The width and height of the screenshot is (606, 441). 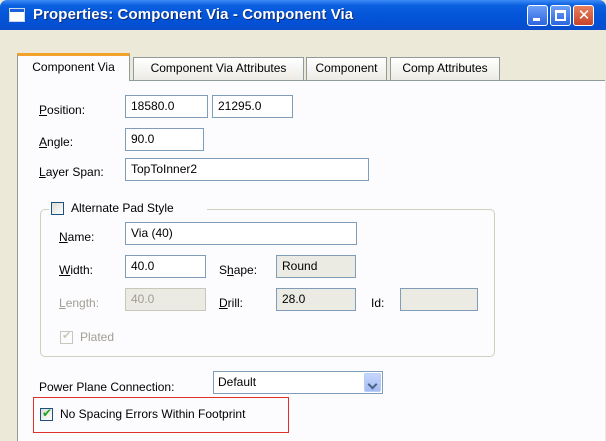 What do you see at coordinates (241, 233) in the screenshot?
I see `name-input: Via (40)` at bounding box center [241, 233].